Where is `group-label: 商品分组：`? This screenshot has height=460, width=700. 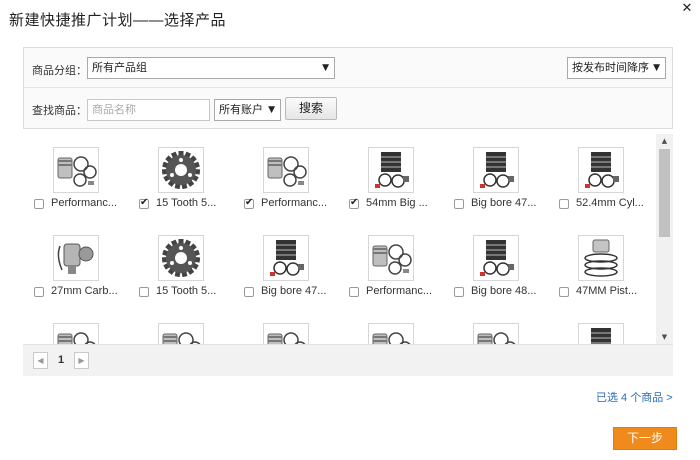 group-label: 商品分组： is located at coordinates (59, 71).